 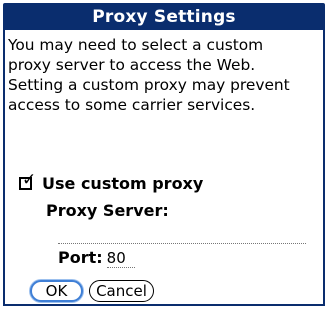 I want to click on port-label: Port:, so click(x=80, y=257).